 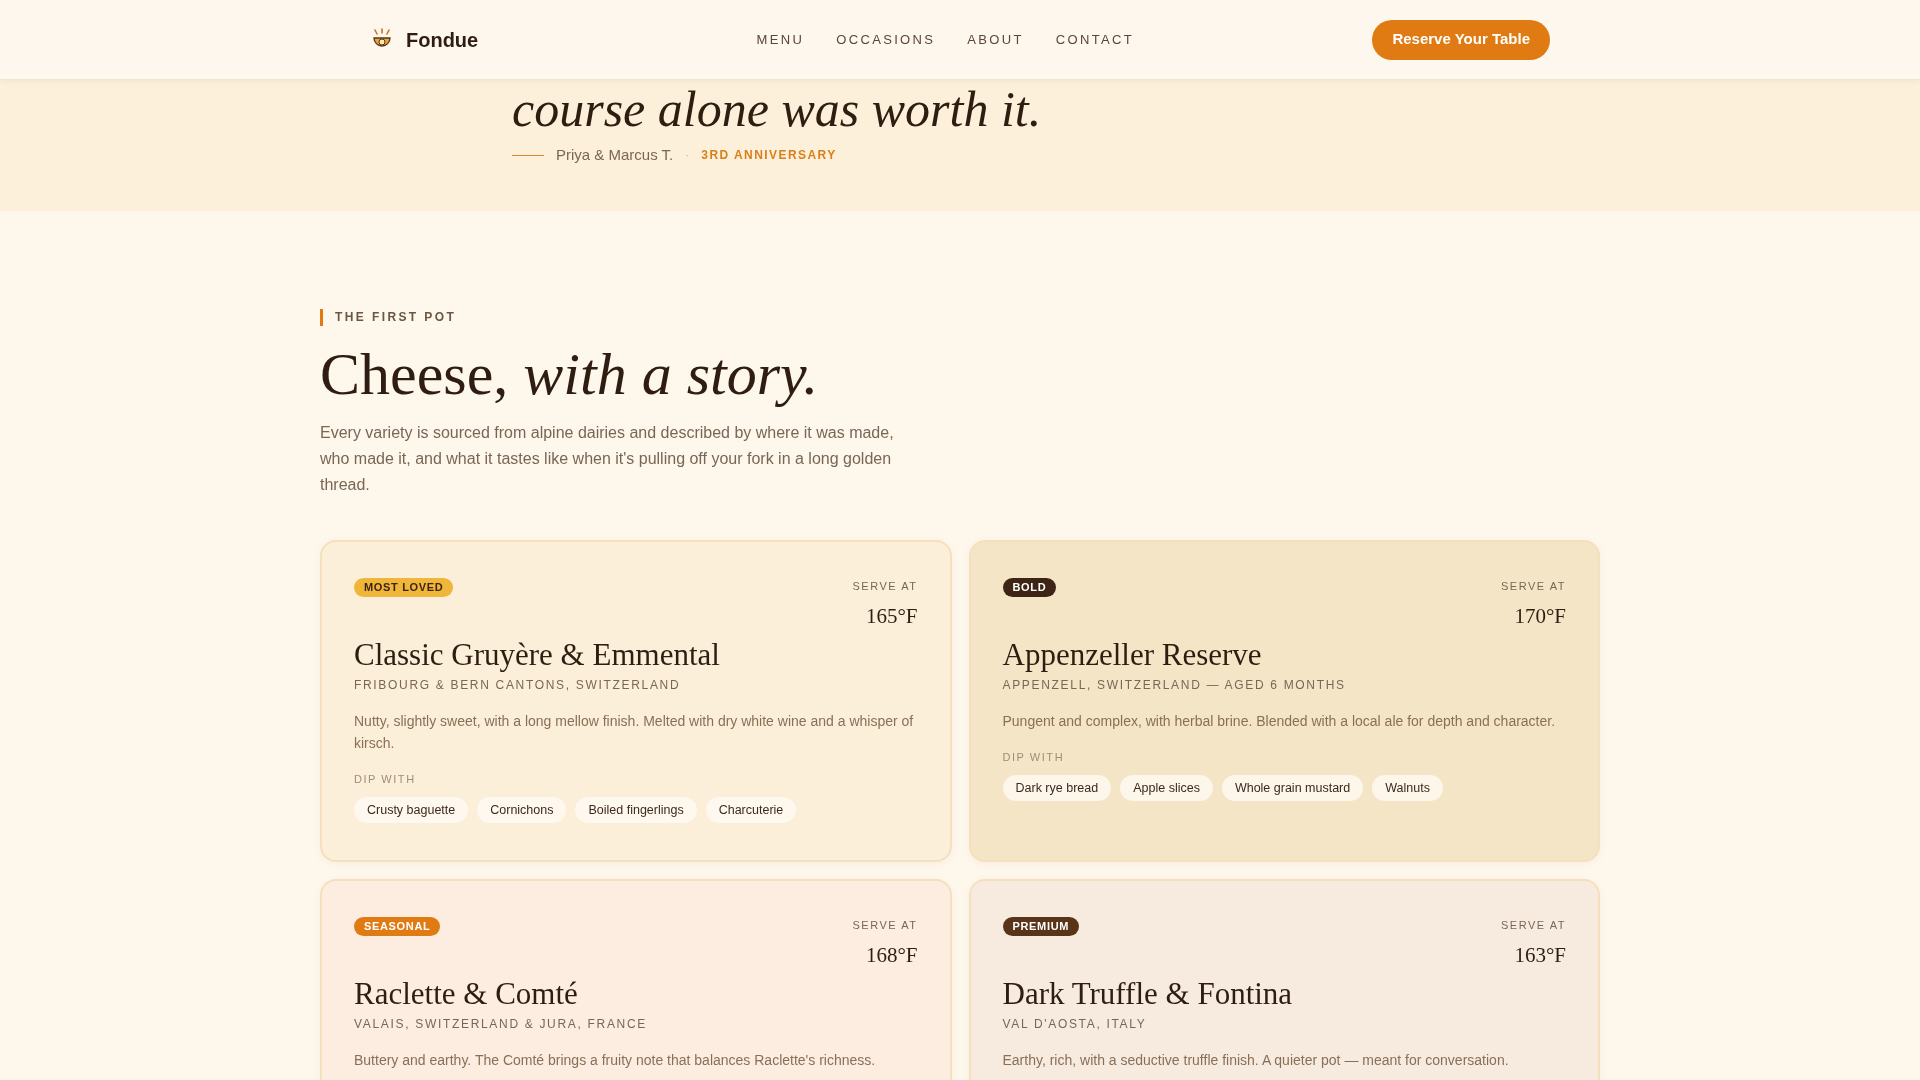 What do you see at coordinates (396, 317) in the screenshot?
I see `section-eyebrow: THE FIRST POT` at bounding box center [396, 317].